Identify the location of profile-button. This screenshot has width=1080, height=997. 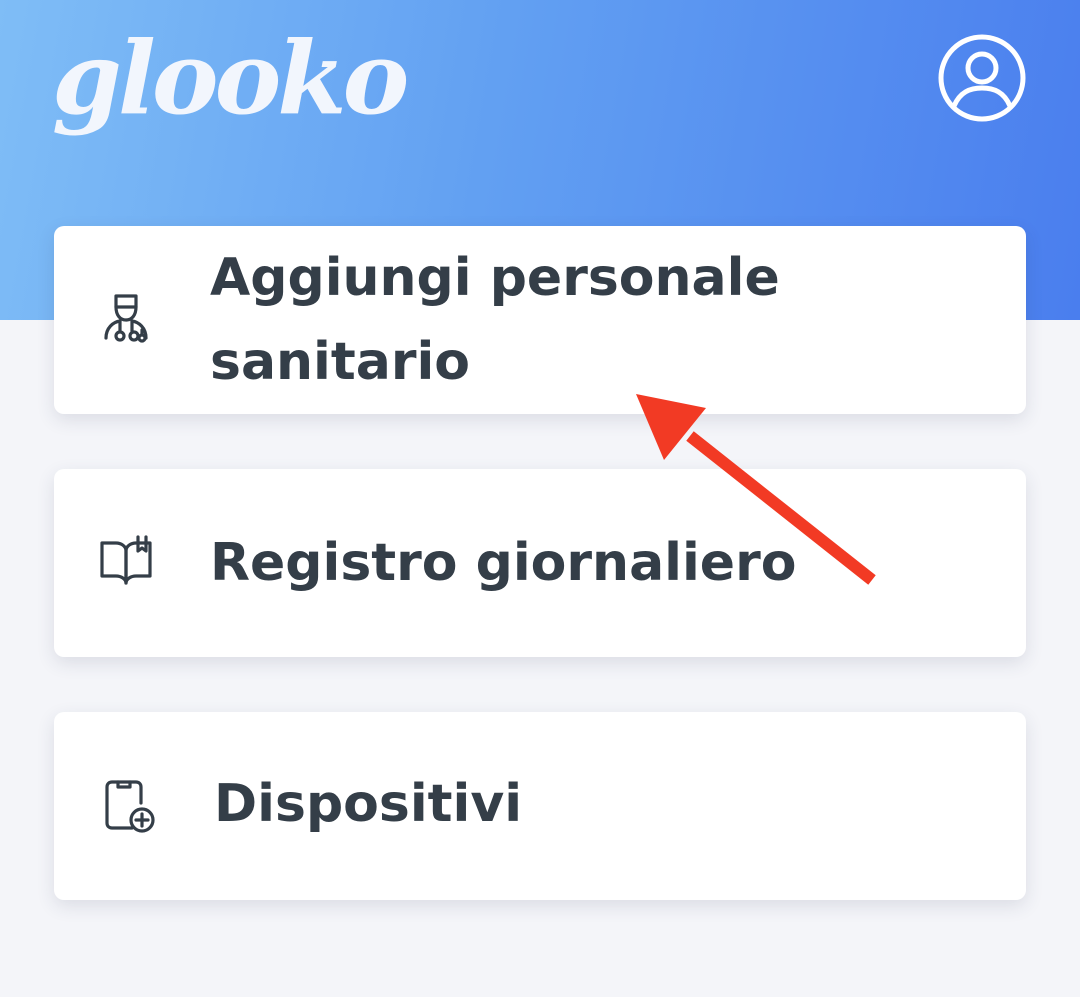
(982, 78).